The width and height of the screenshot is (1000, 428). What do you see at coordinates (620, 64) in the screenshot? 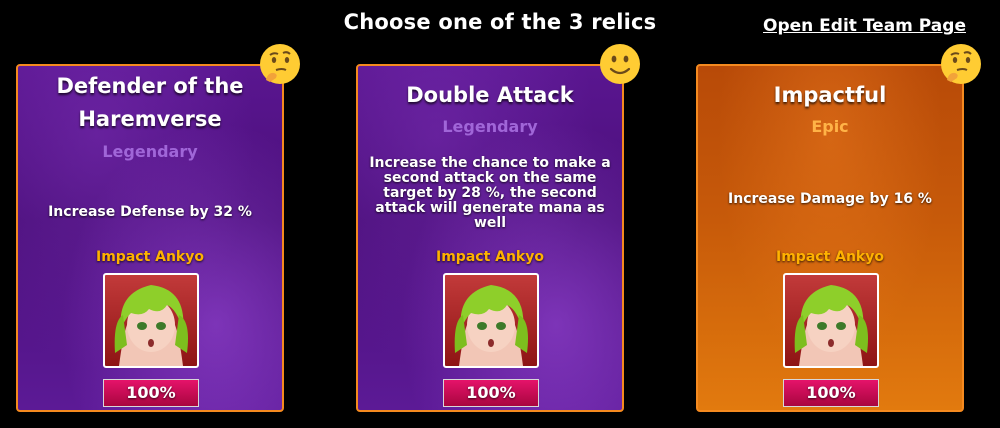
I see `smiling-face-icon` at bounding box center [620, 64].